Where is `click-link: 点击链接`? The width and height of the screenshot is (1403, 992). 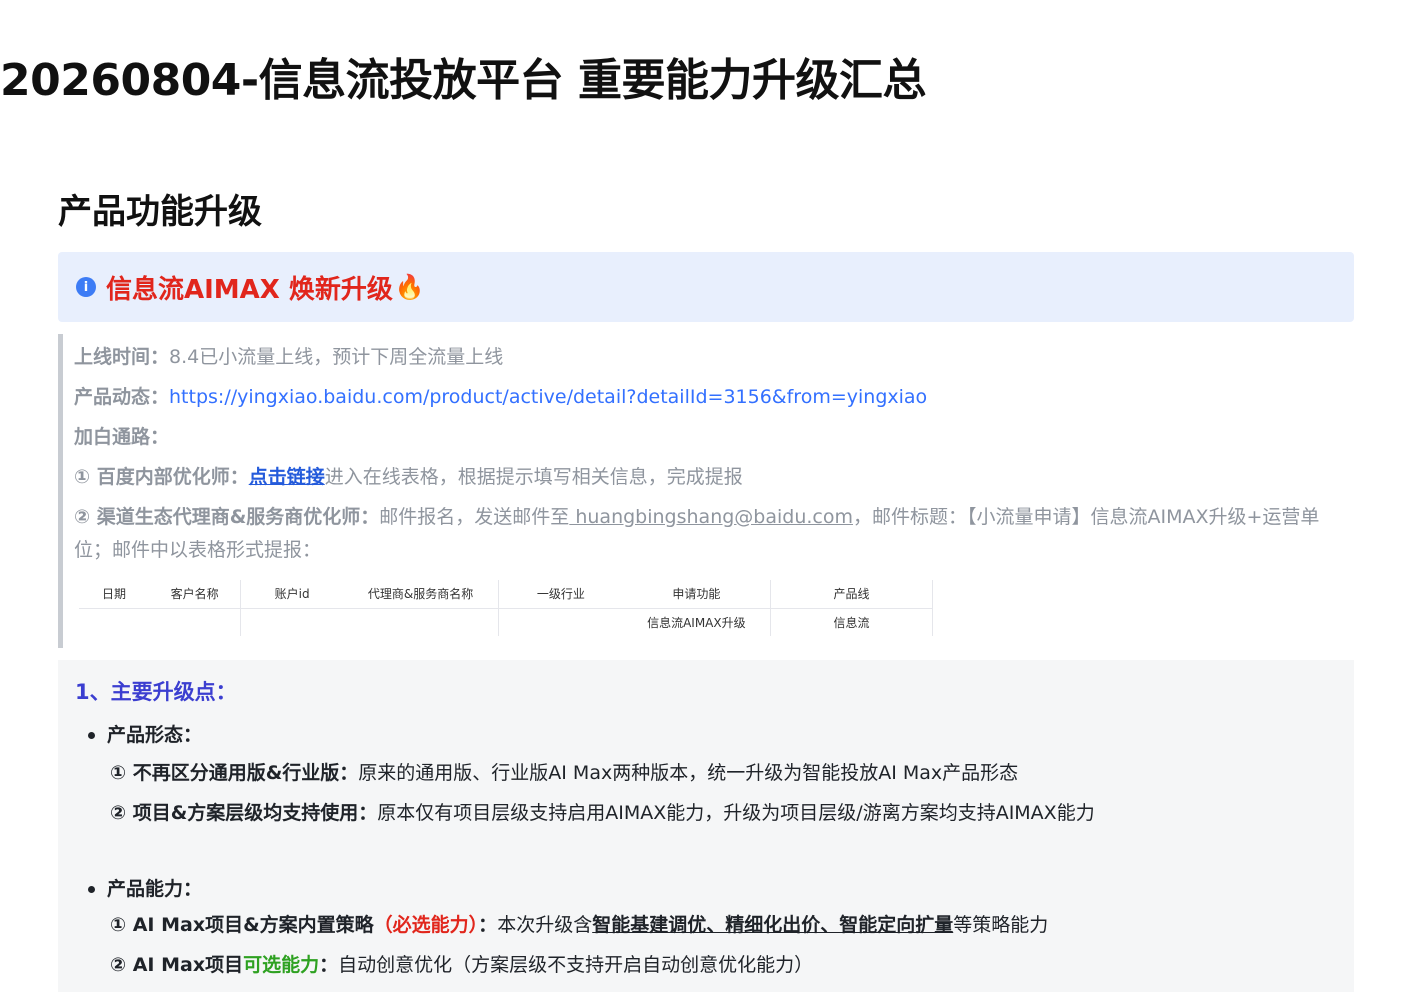
click-link: 点击链接 is located at coordinates (287, 477).